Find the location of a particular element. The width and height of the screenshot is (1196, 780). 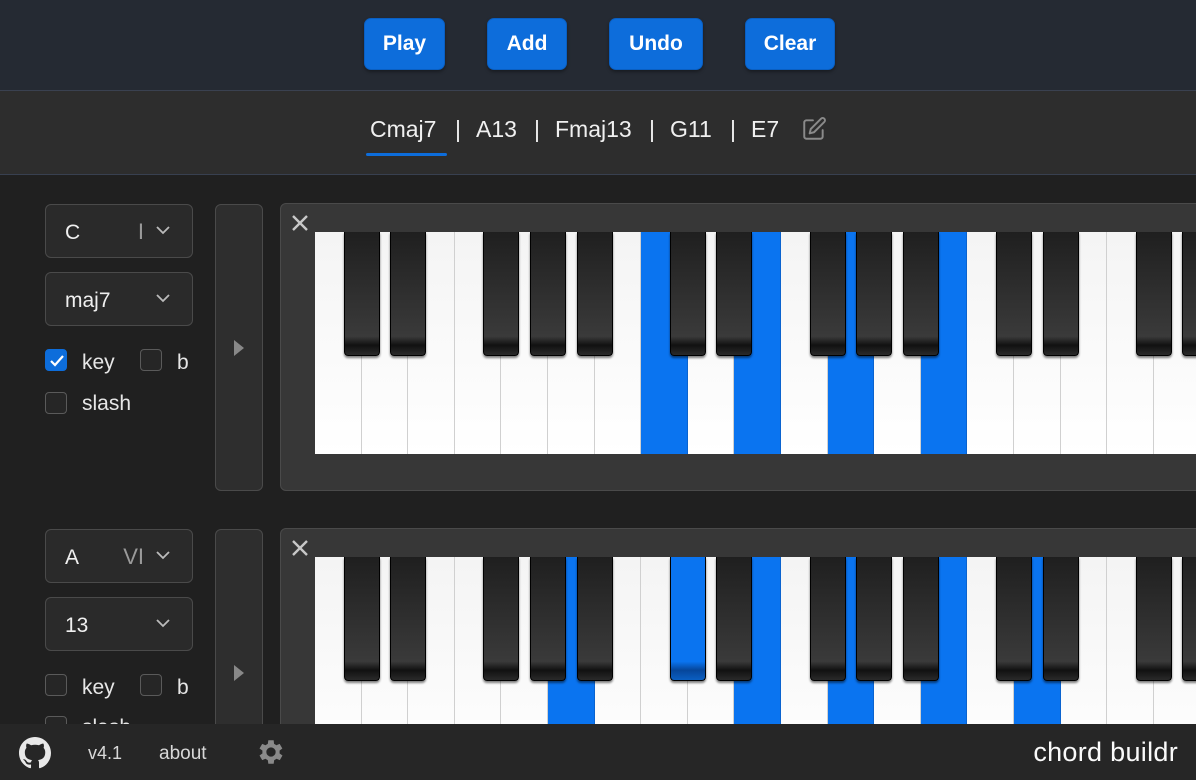

roman-numeral: I is located at coordinates (140, 231).